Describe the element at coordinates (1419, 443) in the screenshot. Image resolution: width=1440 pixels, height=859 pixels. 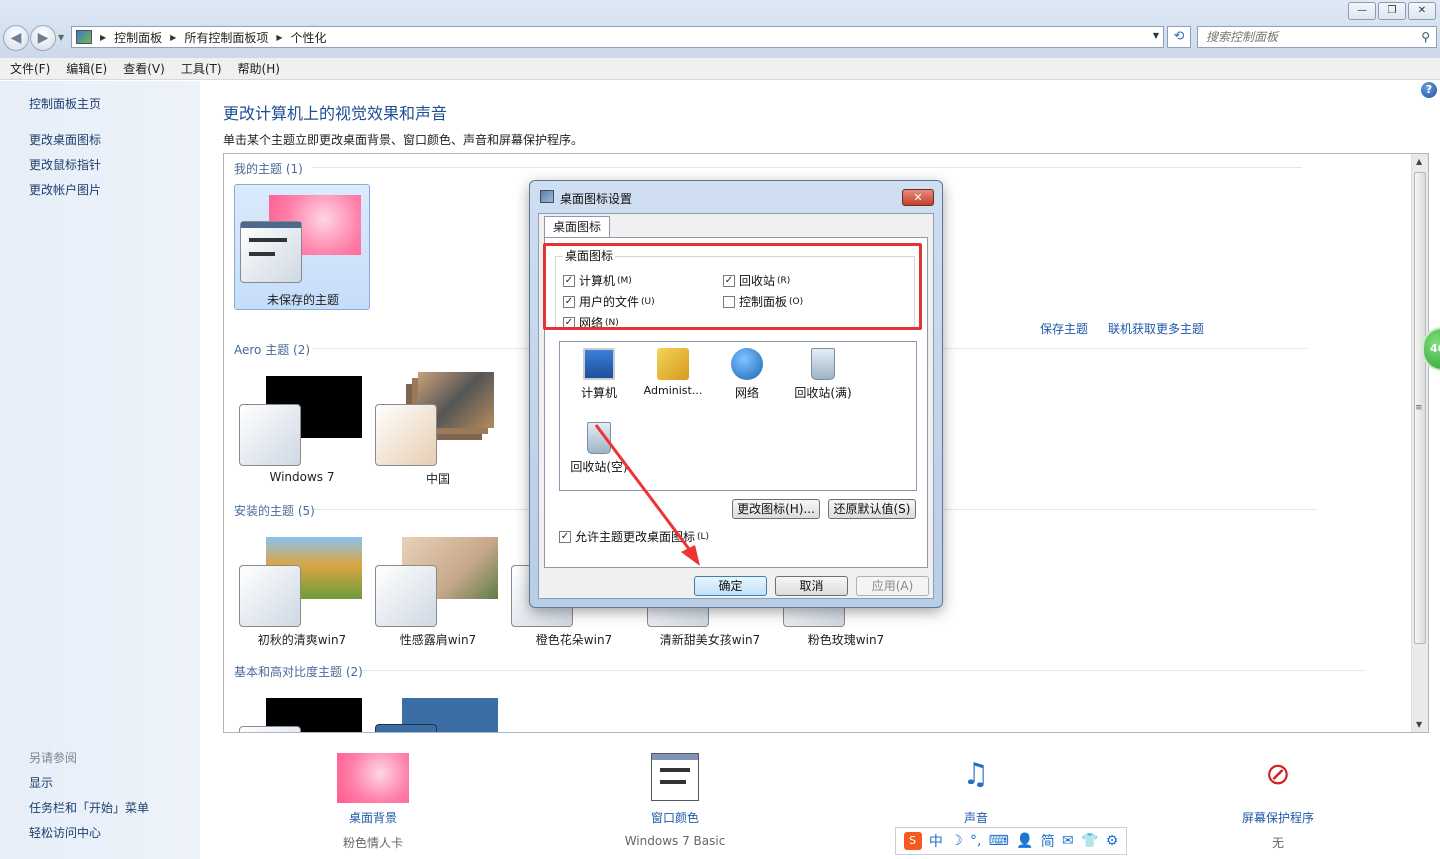
I see `gallery-scrollbar: ▲ ≡ ▼` at that location.